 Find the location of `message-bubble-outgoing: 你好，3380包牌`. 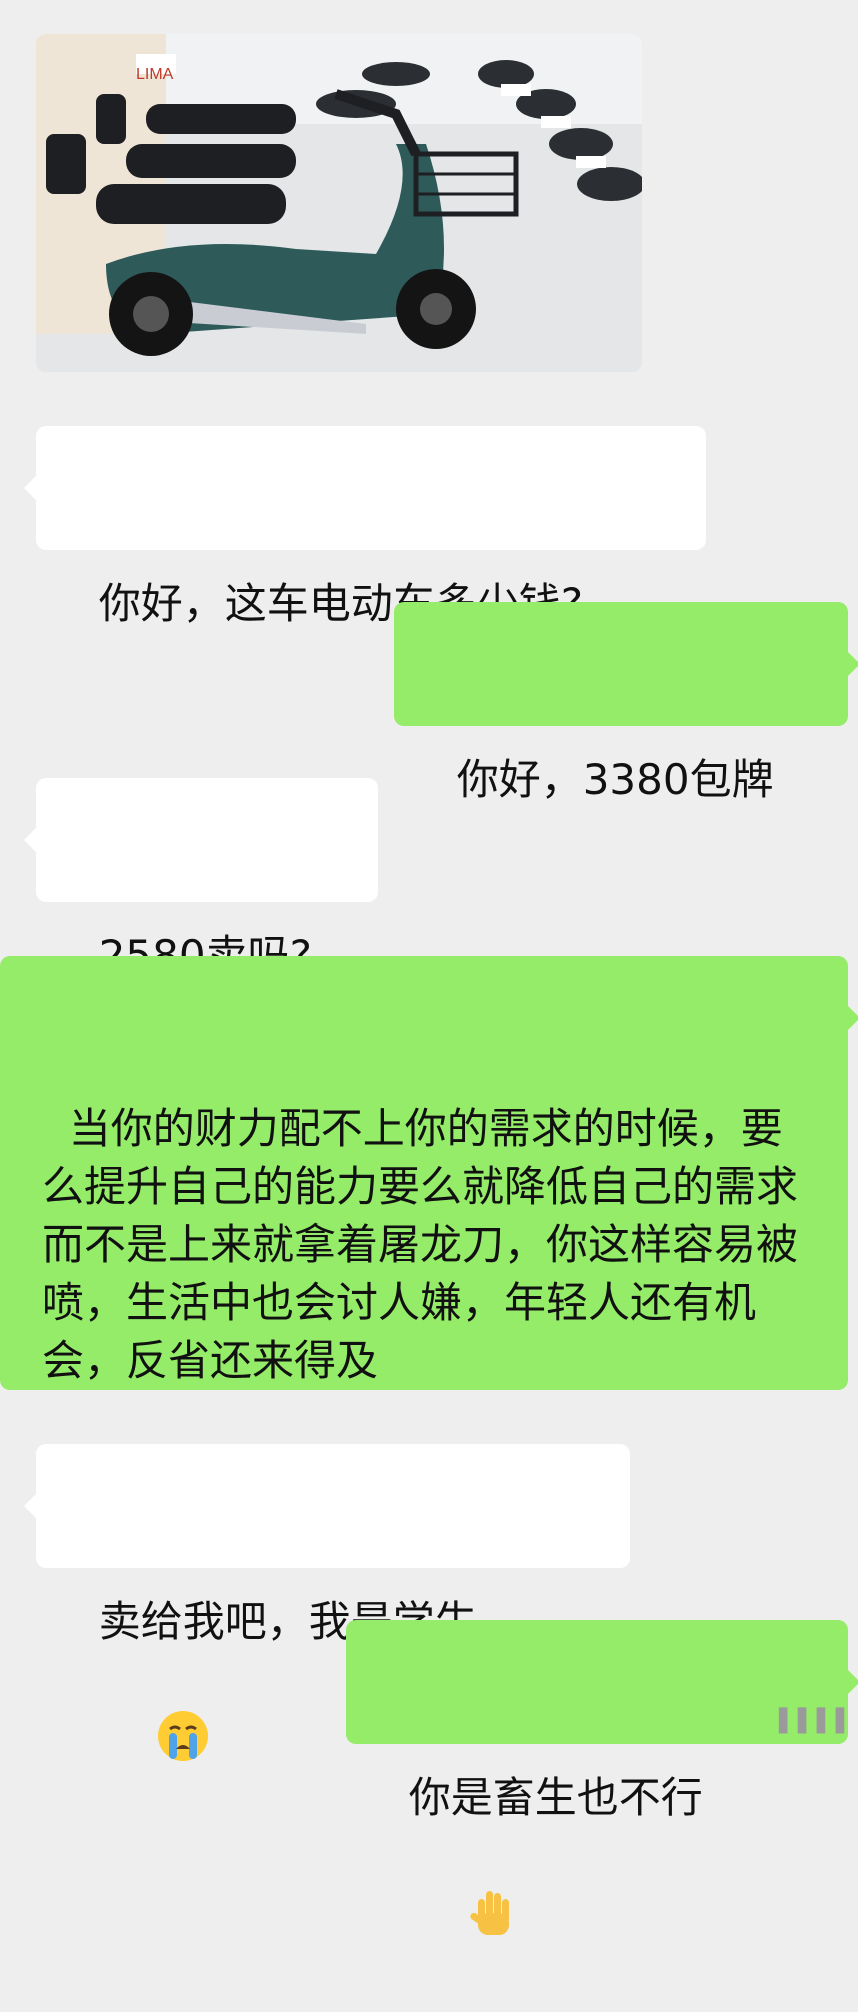

message-bubble-outgoing: 你好，3380包牌 is located at coordinates (626, 703).